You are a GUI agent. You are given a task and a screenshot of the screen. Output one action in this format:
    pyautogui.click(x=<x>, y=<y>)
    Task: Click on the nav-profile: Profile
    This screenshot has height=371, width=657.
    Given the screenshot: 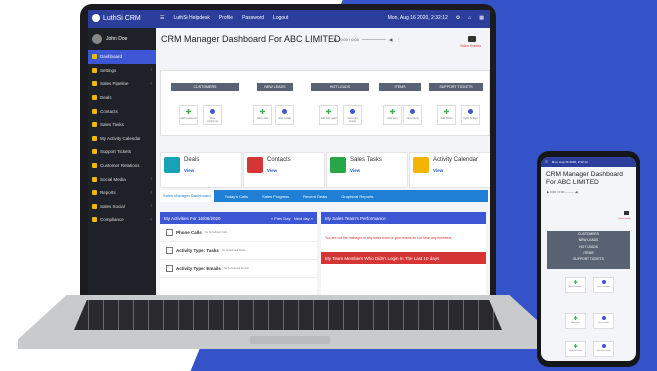 What is the action you would take?
    pyautogui.click(x=226, y=18)
    